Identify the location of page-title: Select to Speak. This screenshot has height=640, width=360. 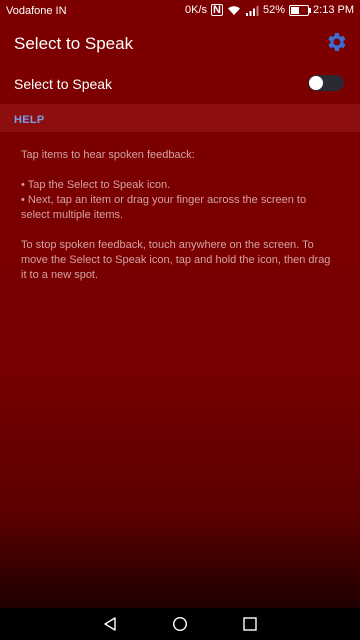
(74, 43).